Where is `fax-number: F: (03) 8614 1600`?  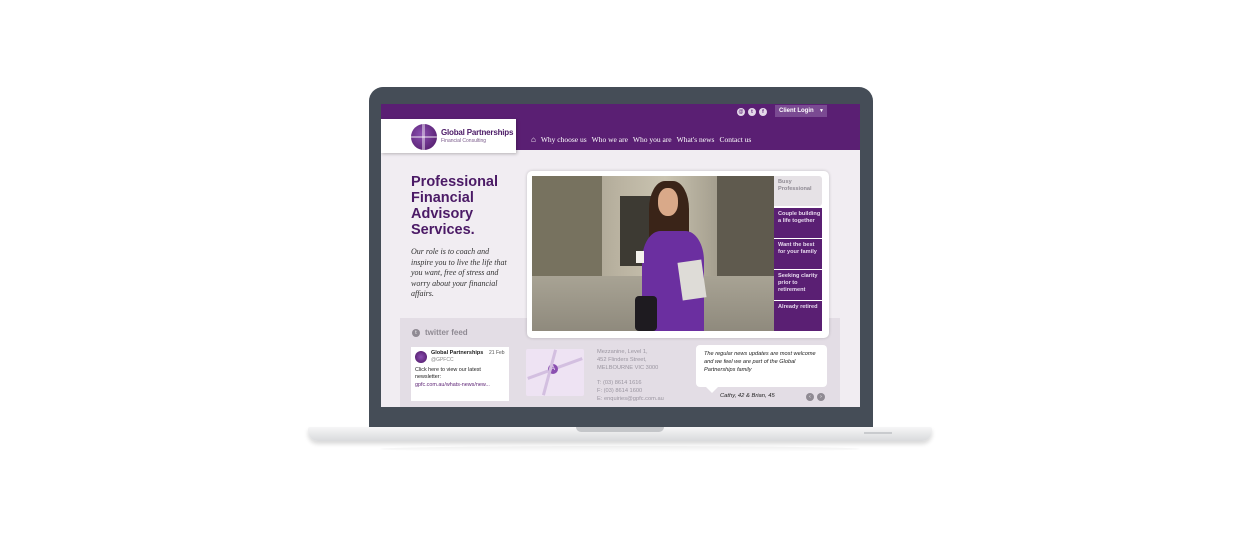 fax-number: F: (03) 8614 1600 is located at coordinates (620, 391).